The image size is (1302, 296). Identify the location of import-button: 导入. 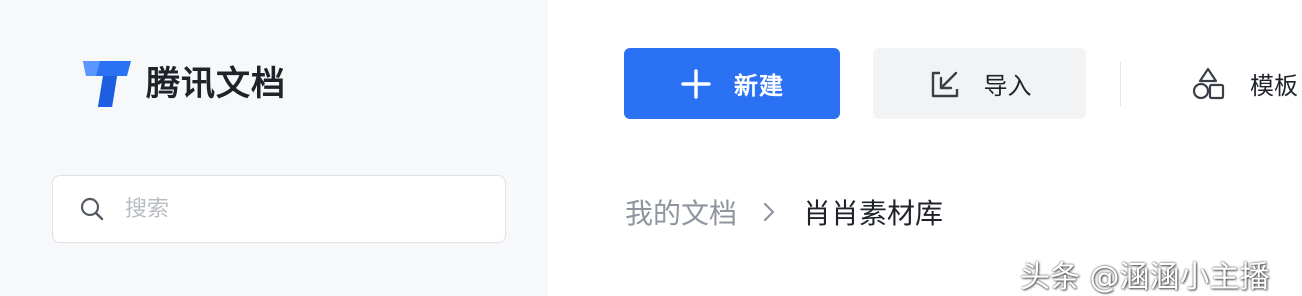
(979, 83).